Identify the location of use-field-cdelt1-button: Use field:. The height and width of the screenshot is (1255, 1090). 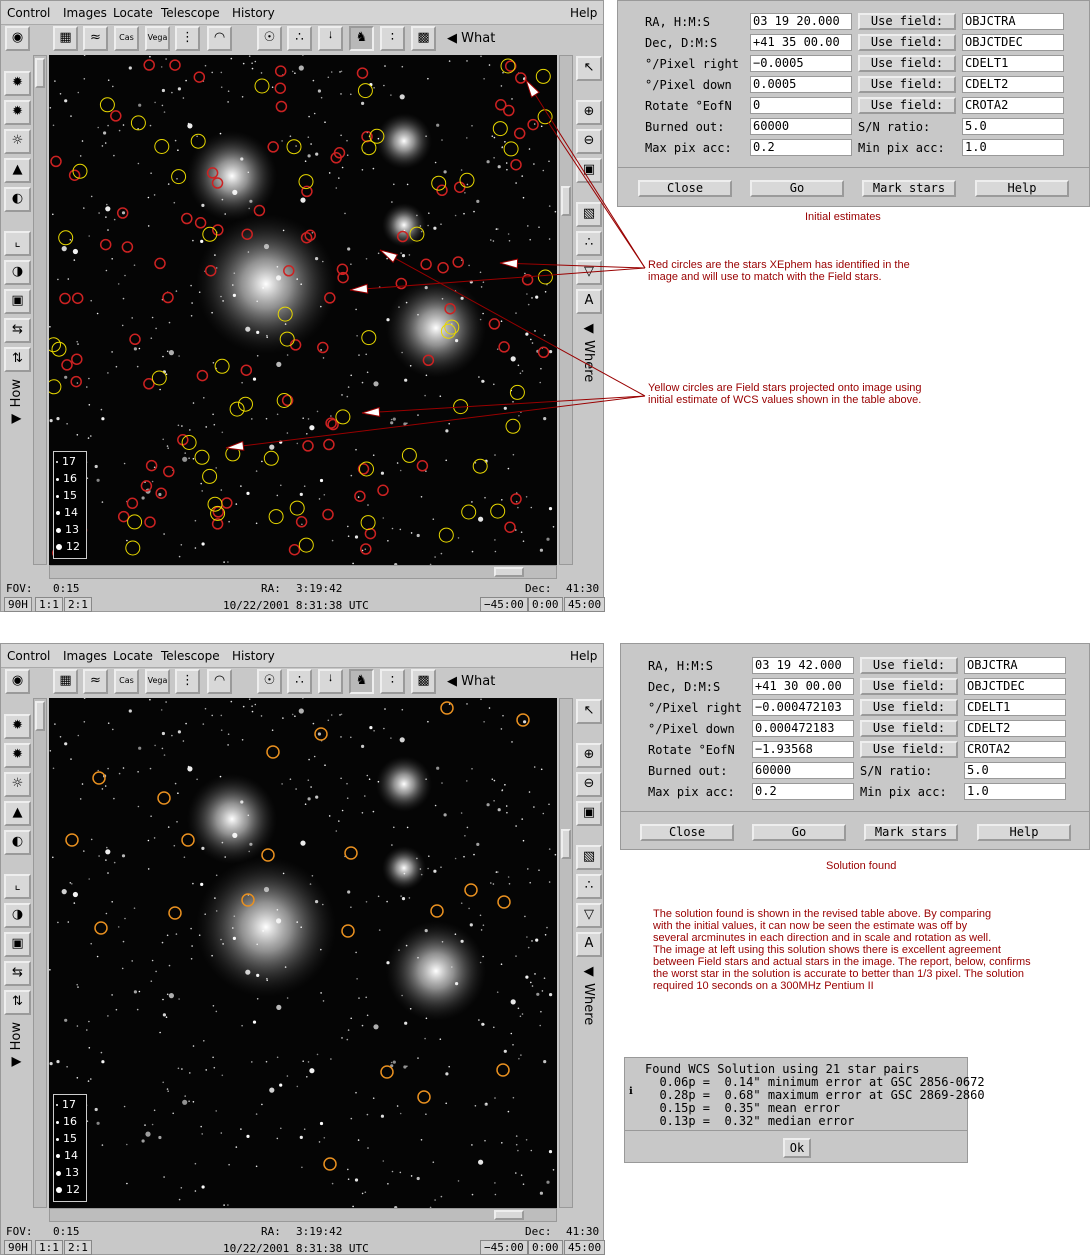
(909, 707).